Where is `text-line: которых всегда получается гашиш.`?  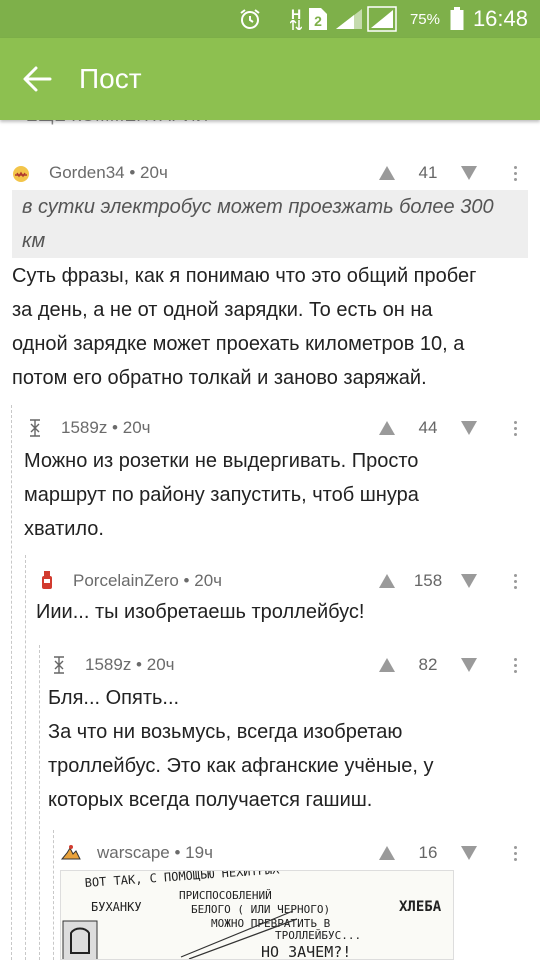
text-line: которых всегда получается гашиш. is located at coordinates (210, 800).